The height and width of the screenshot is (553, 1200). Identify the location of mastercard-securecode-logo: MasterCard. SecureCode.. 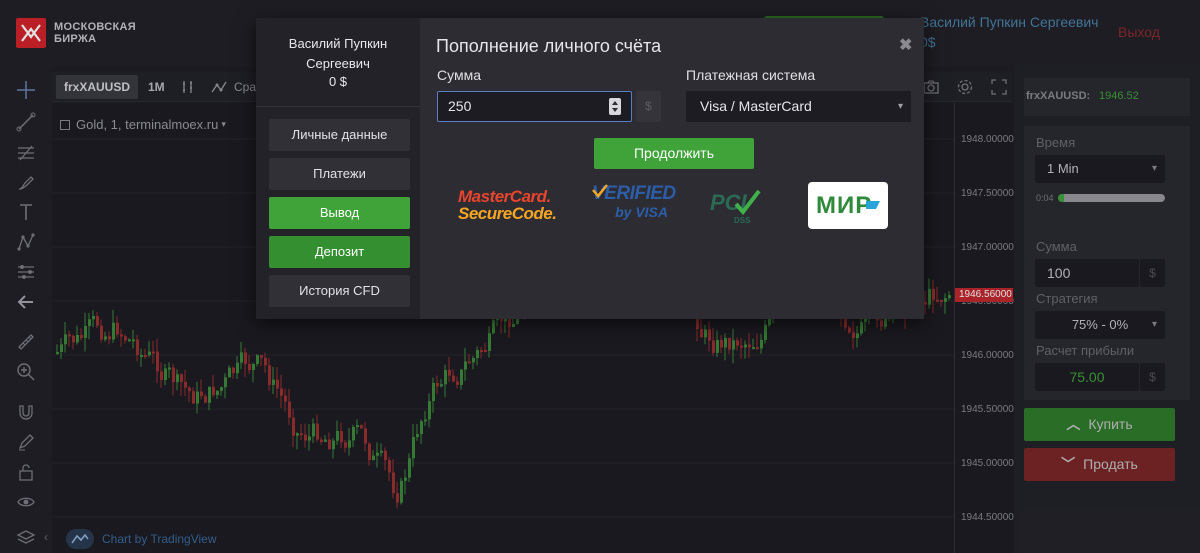
(507, 205).